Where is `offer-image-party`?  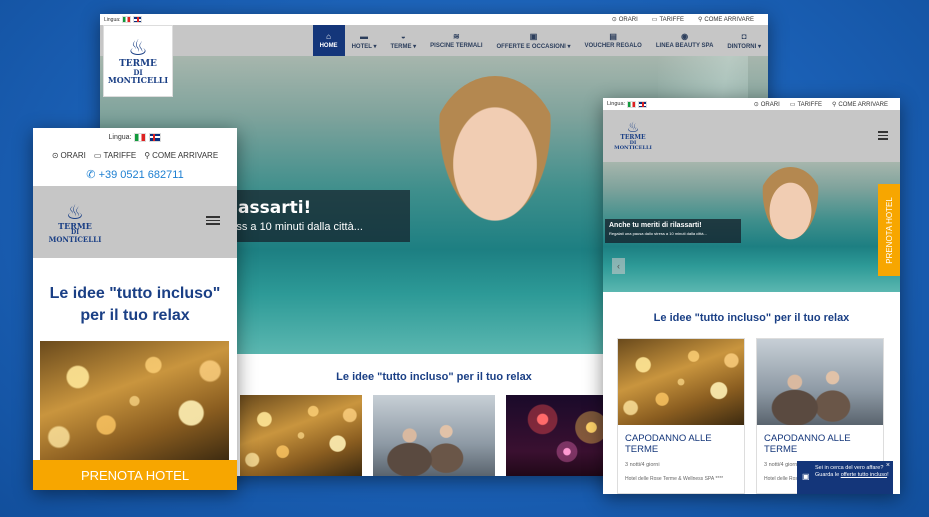 offer-image-party is located at coordinates (434, 435).